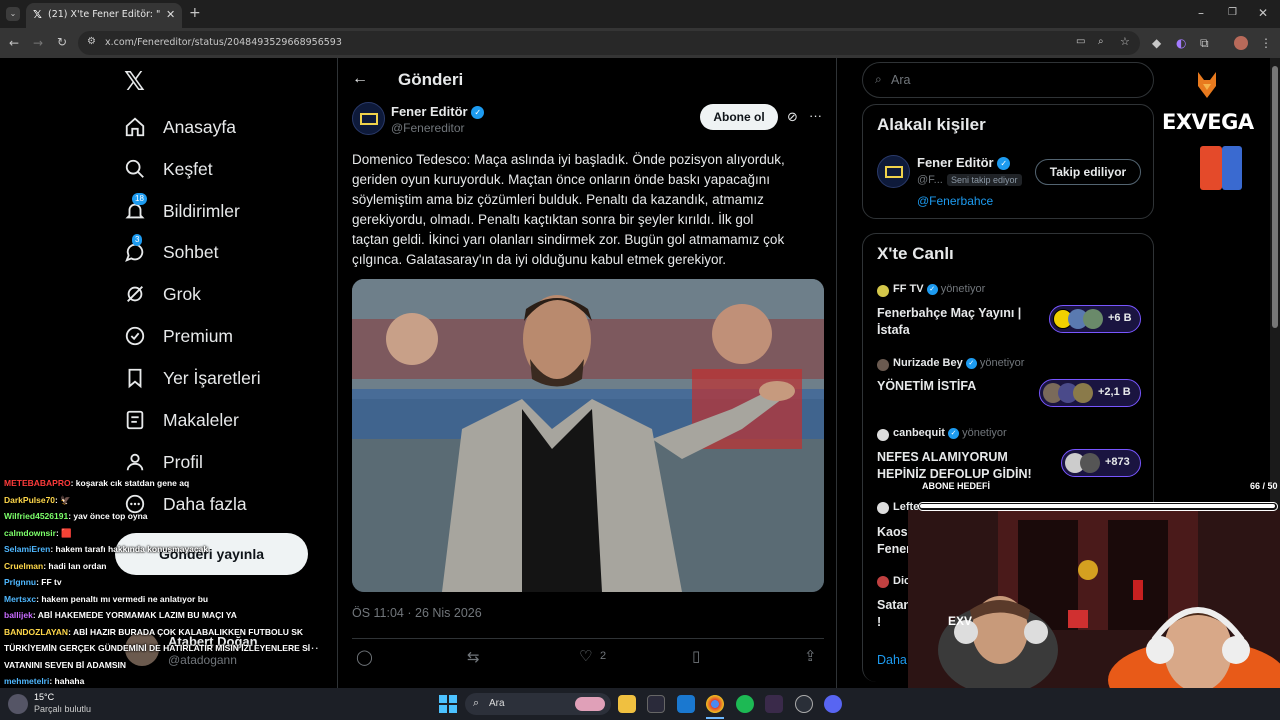 The image size is (1280, 720). What do you see at coordinates (190, 378) in the screenshot?
I see `nav-item-bookmarks: Yer İşaretleri` at bounding box center [190, 378].